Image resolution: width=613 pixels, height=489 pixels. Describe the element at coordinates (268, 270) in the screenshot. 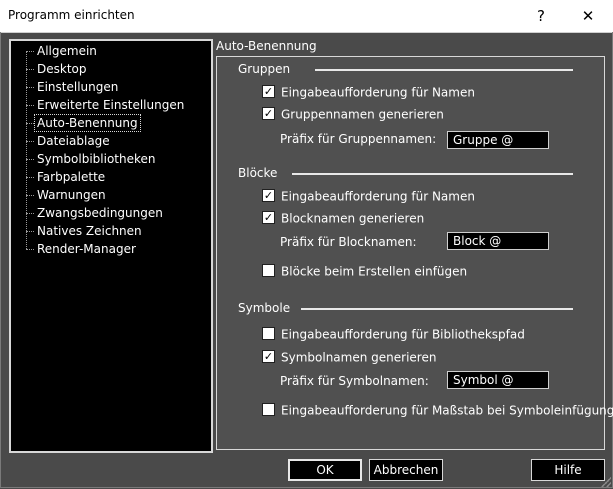

I see `bloecke-insert-checkbox` at that location.